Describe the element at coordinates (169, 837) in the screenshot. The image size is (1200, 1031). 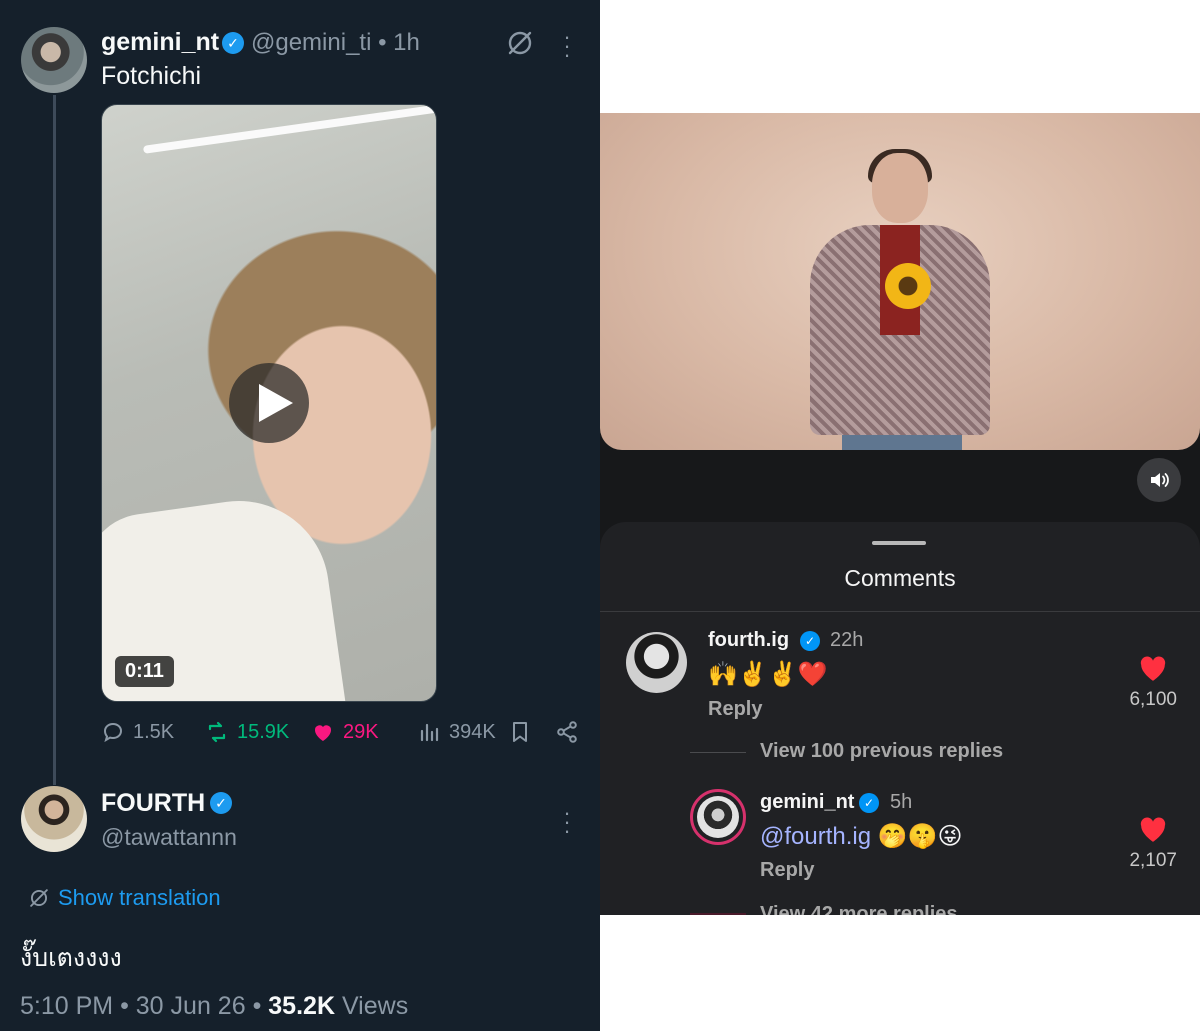
I see `reply-author-handle: @tawattannn` at that location.